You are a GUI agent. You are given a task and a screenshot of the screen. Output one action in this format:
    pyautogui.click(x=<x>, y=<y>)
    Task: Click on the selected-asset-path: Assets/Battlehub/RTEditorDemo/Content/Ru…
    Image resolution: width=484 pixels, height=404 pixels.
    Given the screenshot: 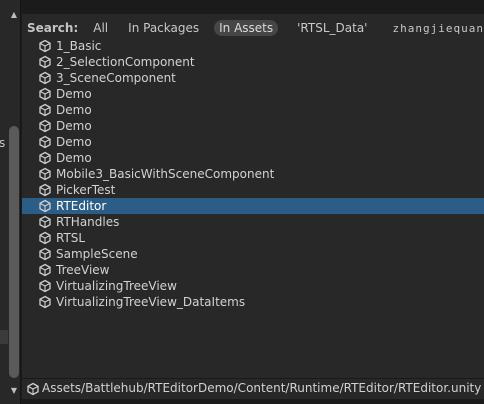 What is the action you would take?
    pyautogui.click(x=262, y=388)
    